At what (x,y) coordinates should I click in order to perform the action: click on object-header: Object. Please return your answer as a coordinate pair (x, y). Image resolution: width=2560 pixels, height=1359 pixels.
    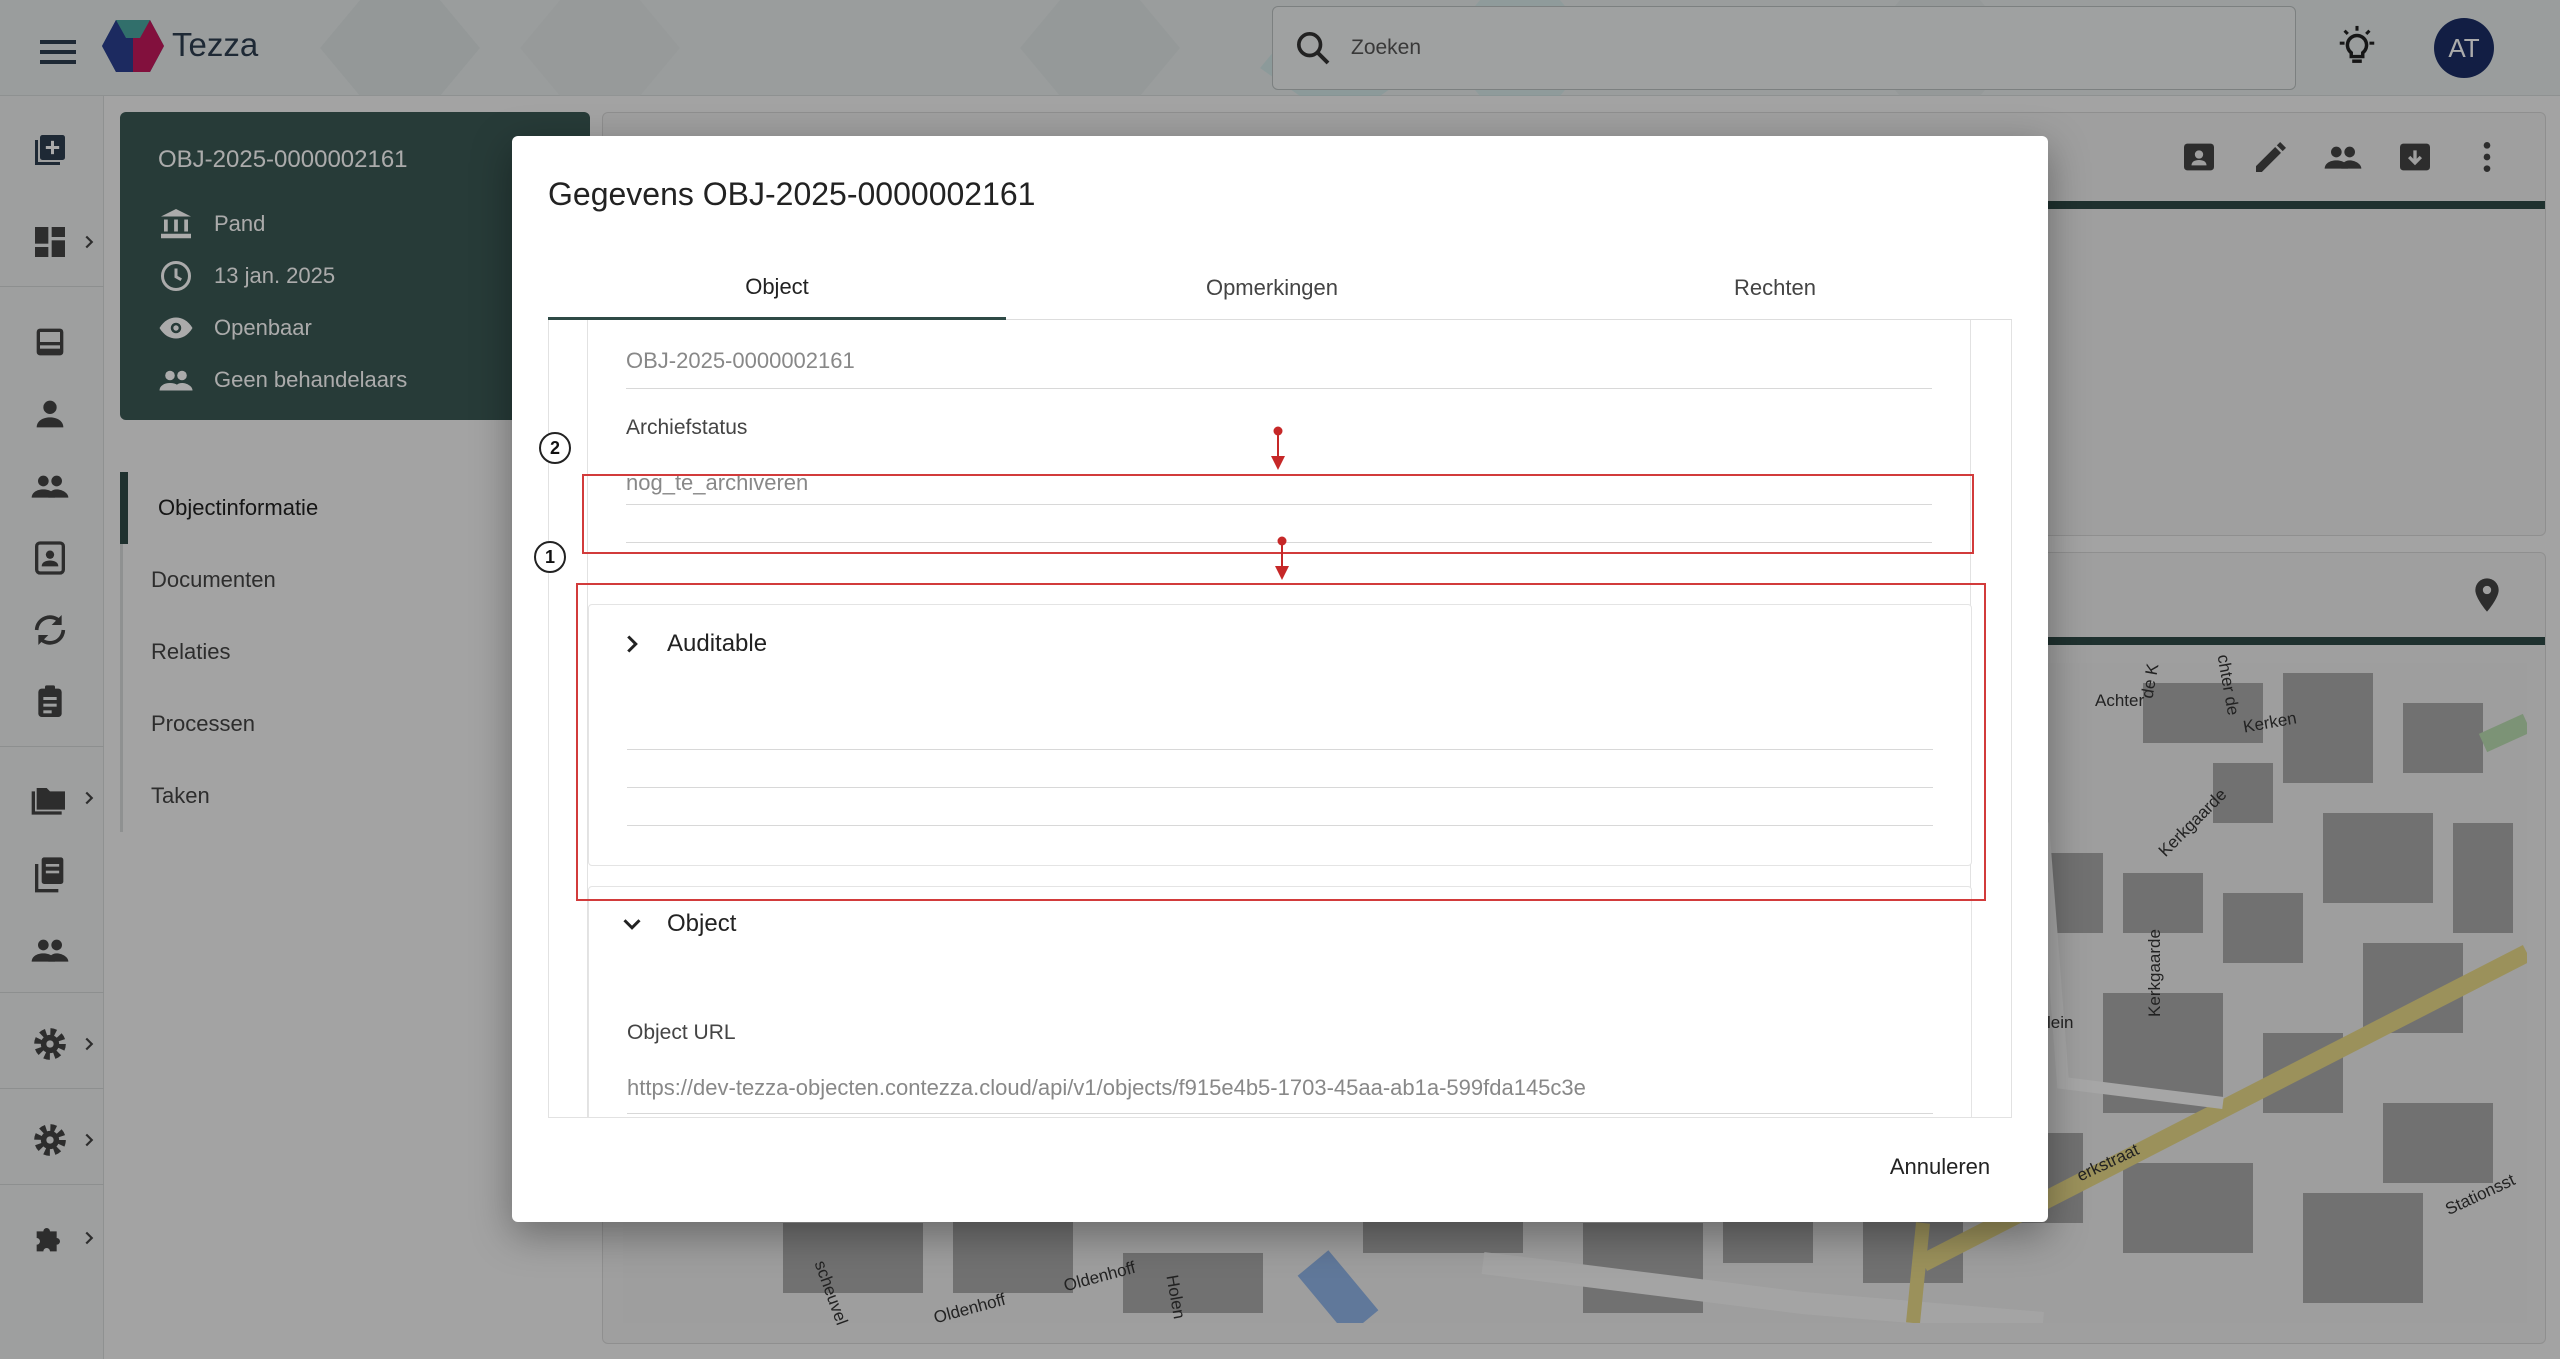
    Looking at the image, I should click on (676, 924).